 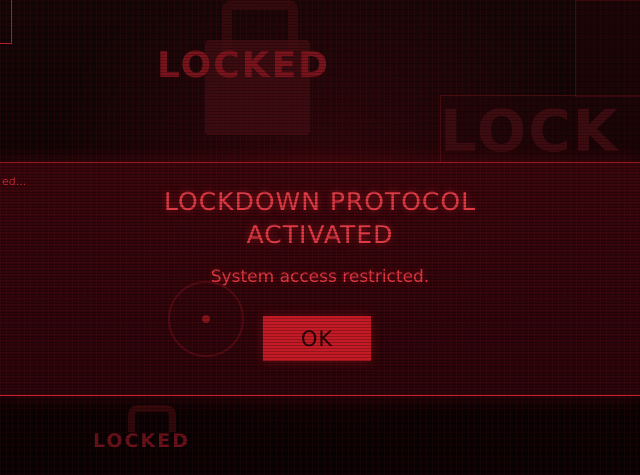 I want to click on dialog-title-line1: LOCKDOWN PROTOCOL, so click(x=320, y=201).